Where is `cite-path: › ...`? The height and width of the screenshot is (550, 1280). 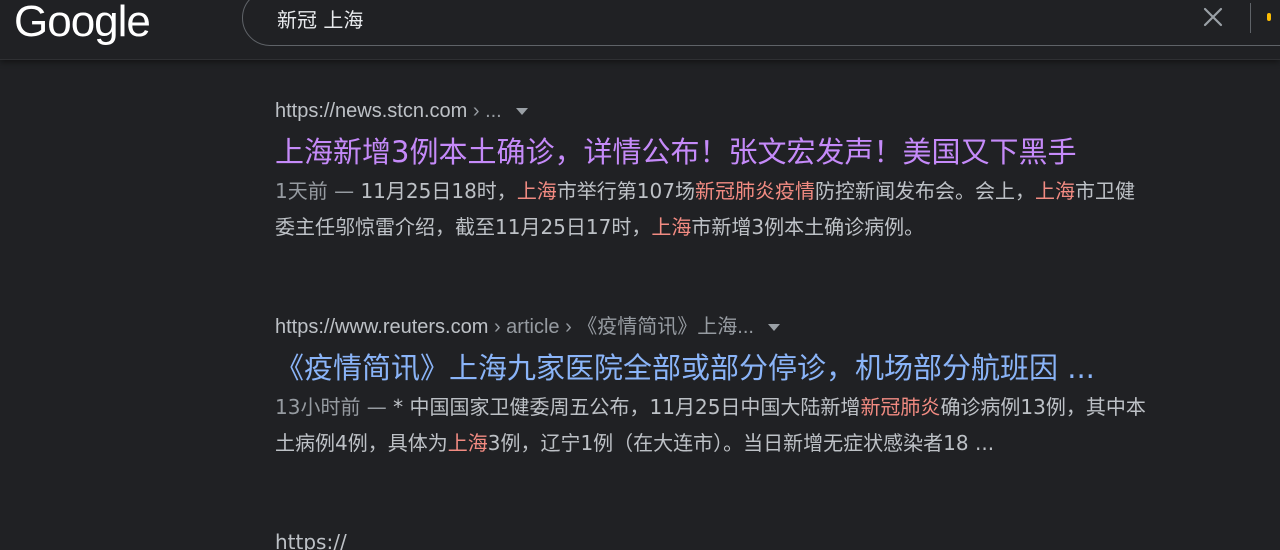 cite-path: › ... is located at coordinates (484, 111).